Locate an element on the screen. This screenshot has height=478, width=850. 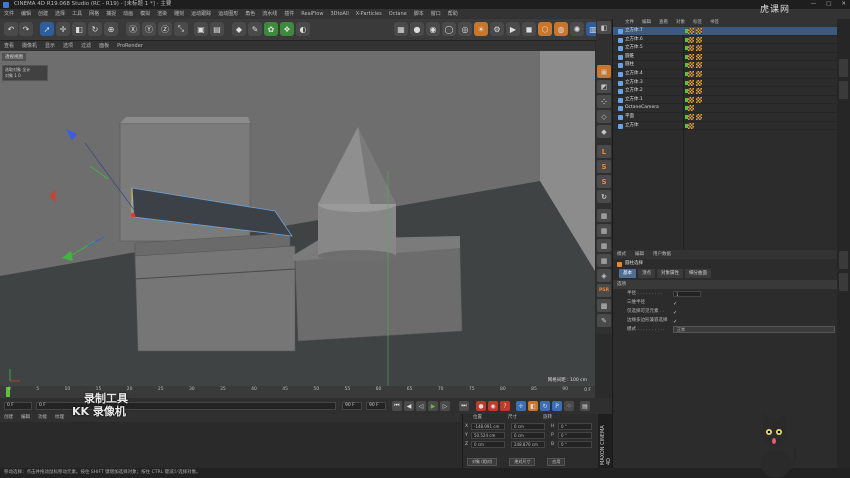
move-icon: ✛ is located at coordinates (63, 29).